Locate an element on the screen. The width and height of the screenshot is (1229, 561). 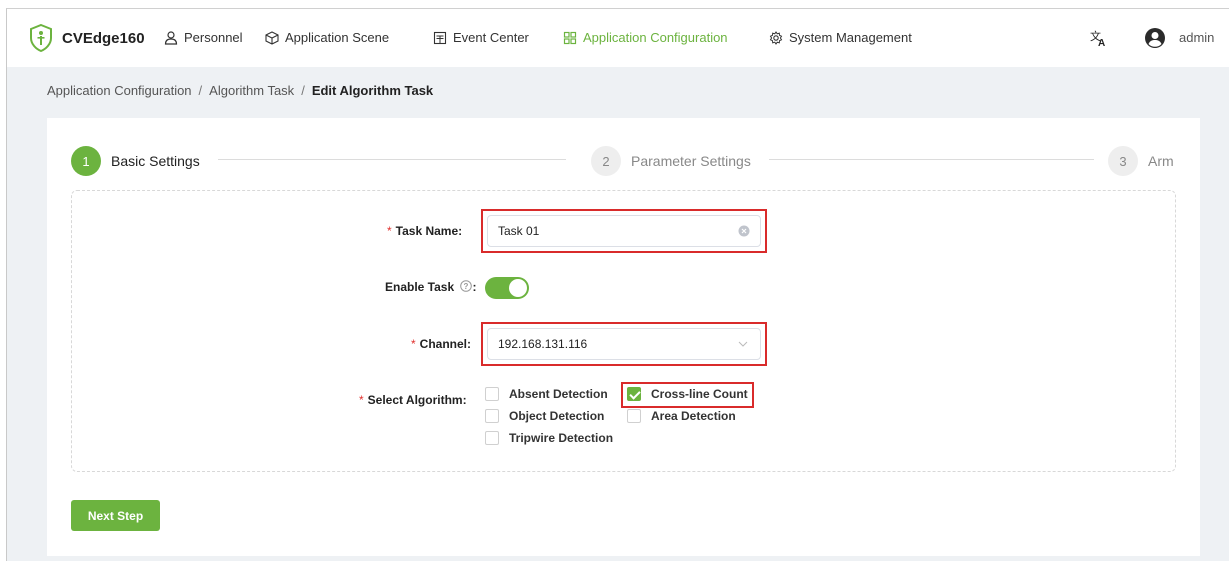
nav-event-center: Event Center is located at coordinates (481, 37).